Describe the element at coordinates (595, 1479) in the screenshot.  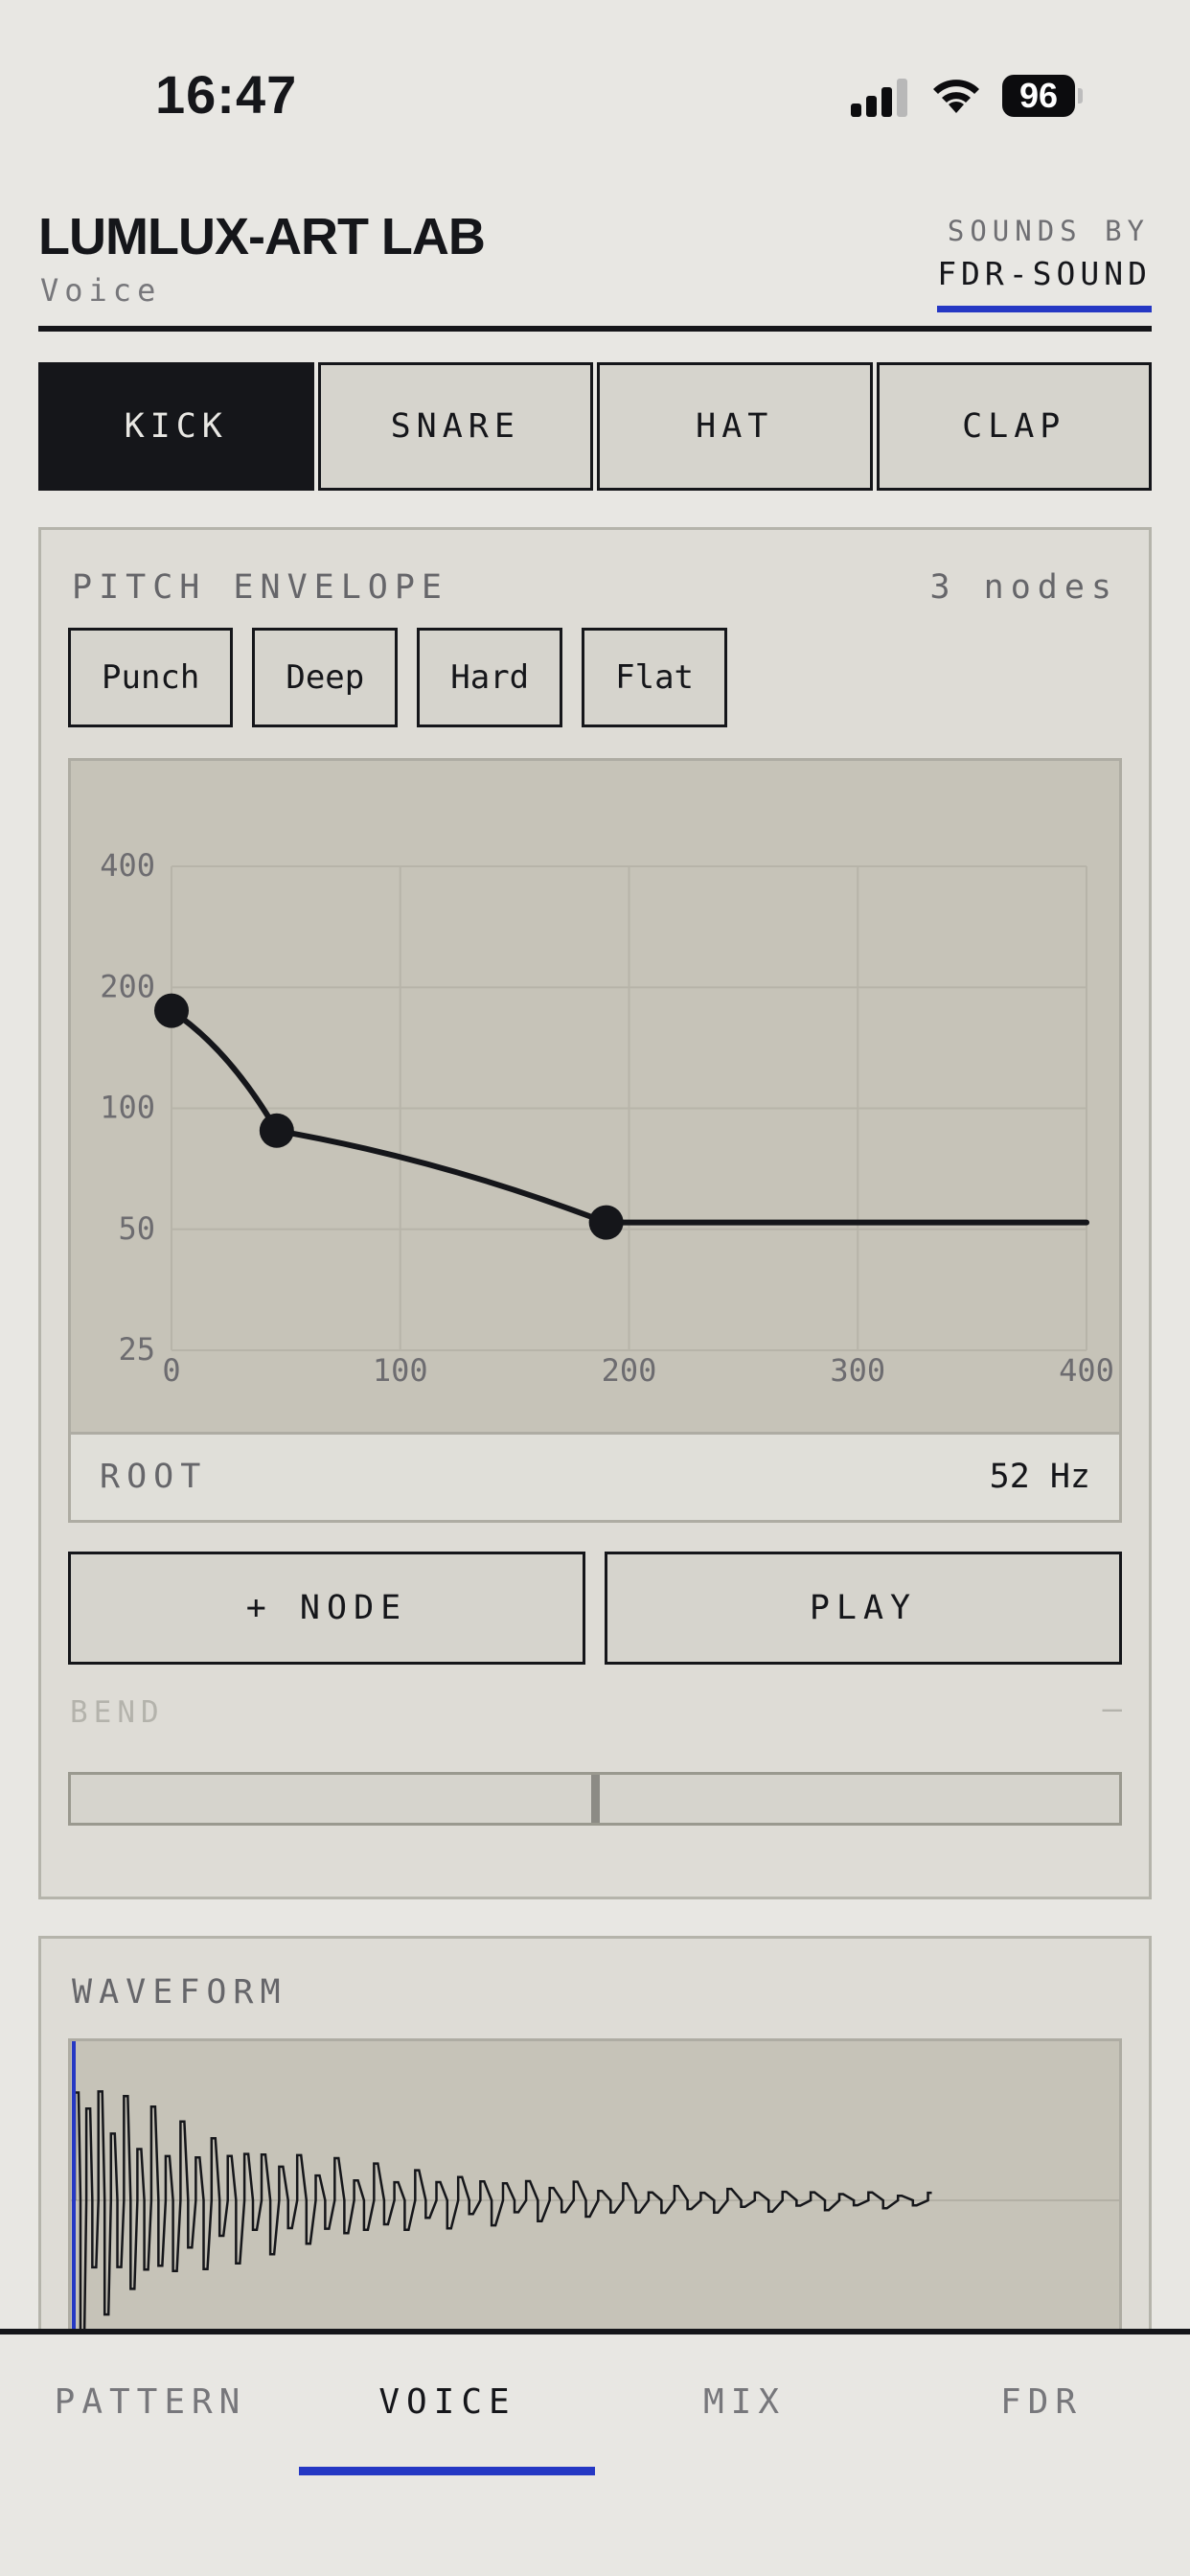
I see `root-row: ROOT 52 Hz` at that location.